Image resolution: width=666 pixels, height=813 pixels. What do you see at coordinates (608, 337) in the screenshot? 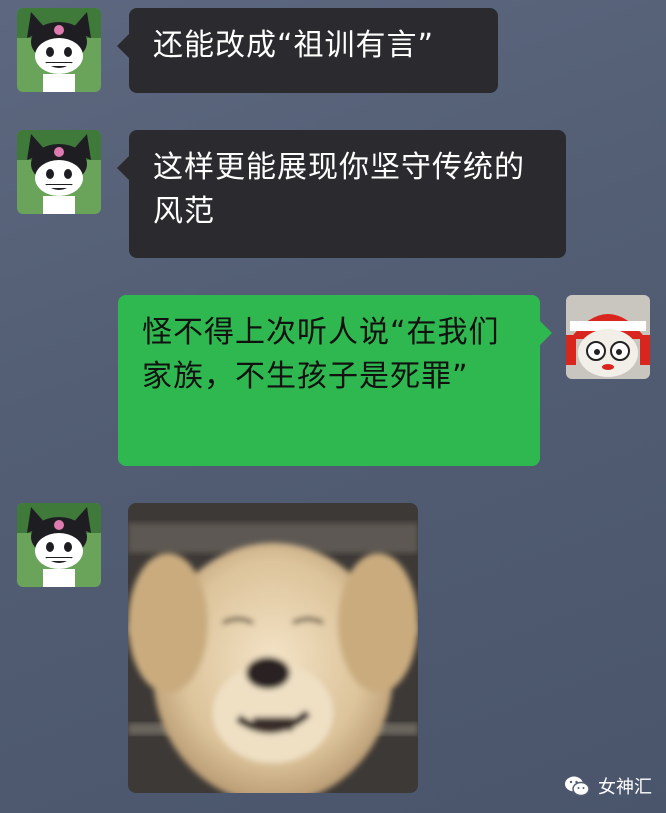
I see `red-hat-character-avatar-icon` at bounding box center [608, 337].